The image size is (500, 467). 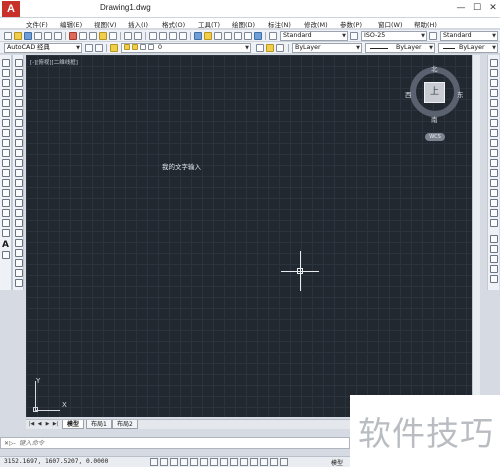 I want to click on last-tab-button: ▶|, so click(x=55, y=424).